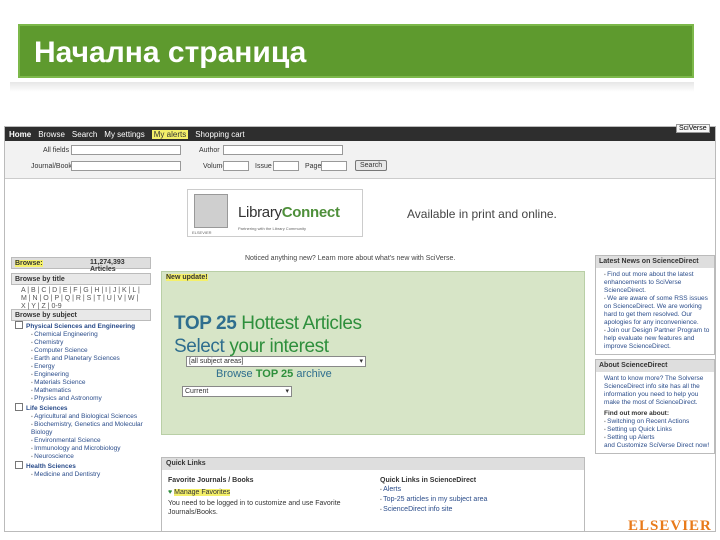 The width and height of the screenshot is (720, 540). What do you see at coordinates (211, 211) in the screenshot?
I see `elsevier-tree-icon` at bounding box center [211, 211].